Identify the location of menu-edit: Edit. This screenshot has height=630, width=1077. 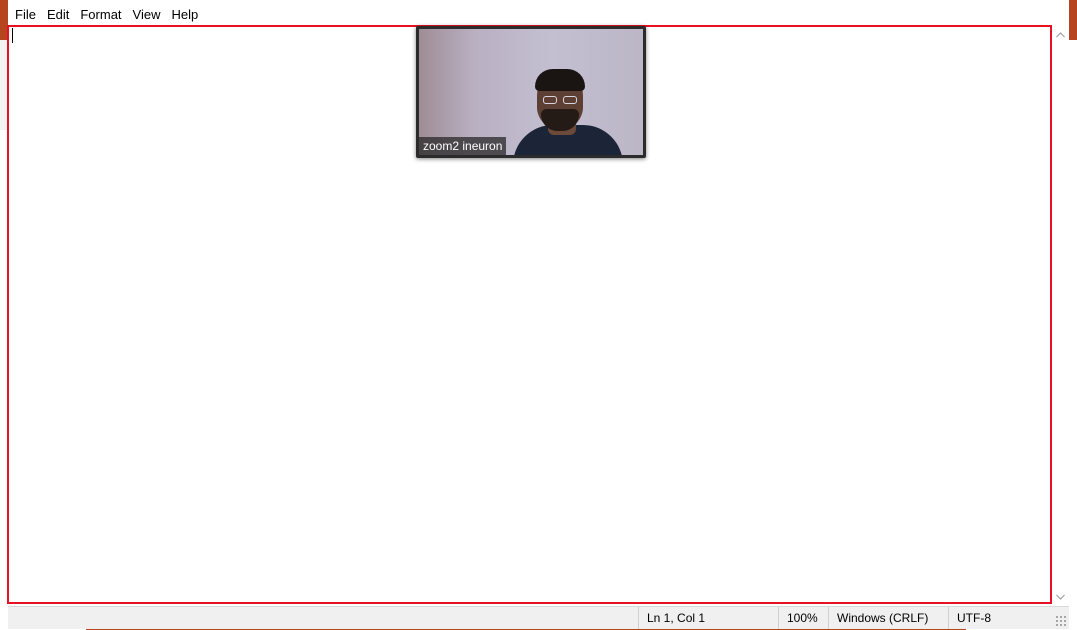
(58, 13).